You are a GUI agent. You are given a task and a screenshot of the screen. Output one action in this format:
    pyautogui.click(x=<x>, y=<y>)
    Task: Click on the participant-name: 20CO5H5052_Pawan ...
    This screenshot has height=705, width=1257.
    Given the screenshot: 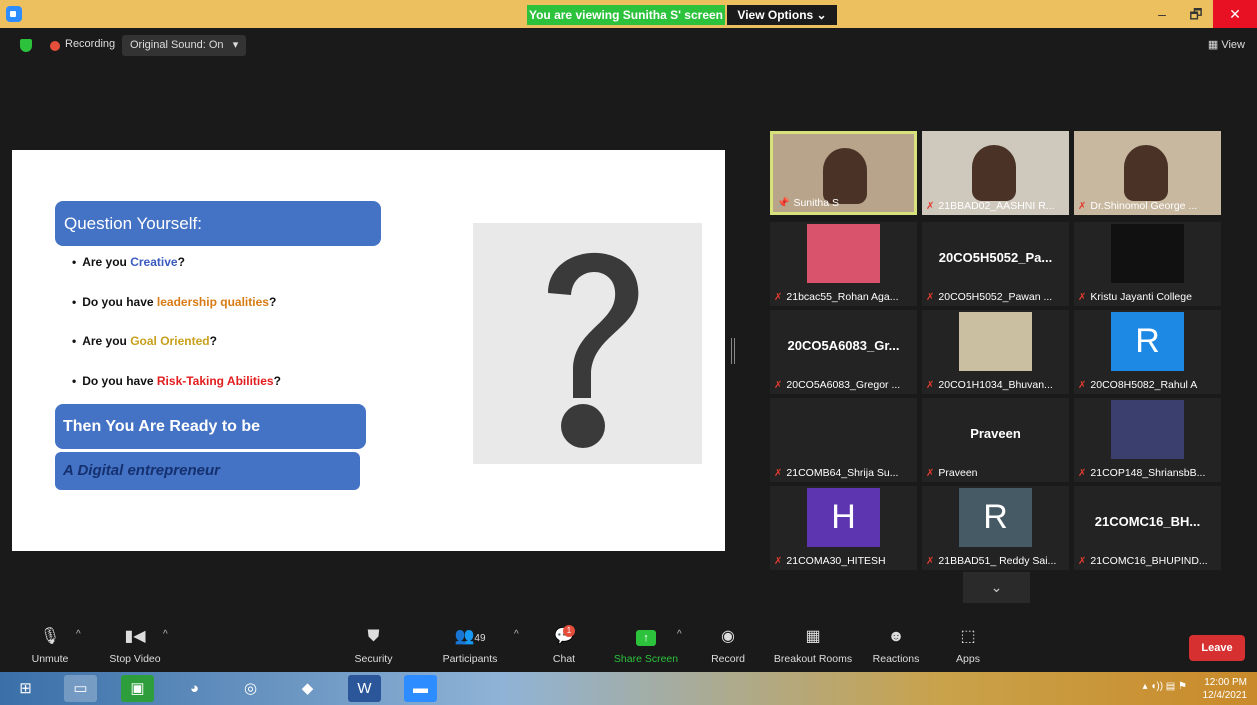 What is the action you would take?
    pyautogui.click(x=995, y=297)
    